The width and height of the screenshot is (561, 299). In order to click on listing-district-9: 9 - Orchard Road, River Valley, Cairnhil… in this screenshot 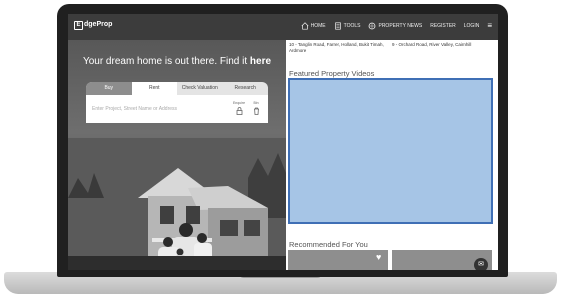, I will do `click(442, 45)`.